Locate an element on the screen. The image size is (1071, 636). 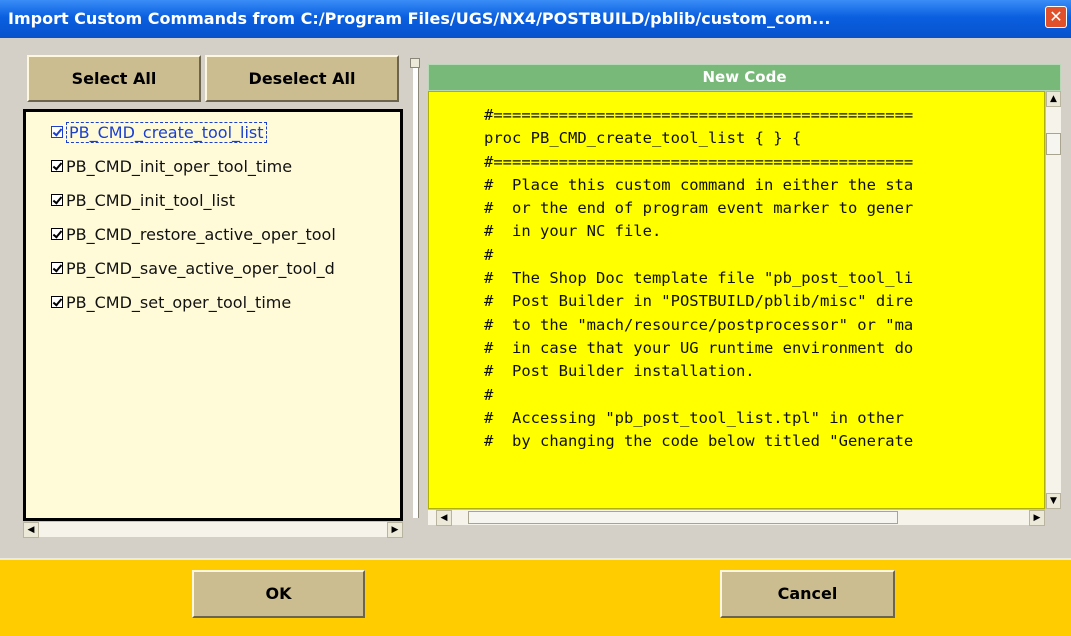
list-item: PB_CMD_init_tool_list is located at coordinates (225, 201).